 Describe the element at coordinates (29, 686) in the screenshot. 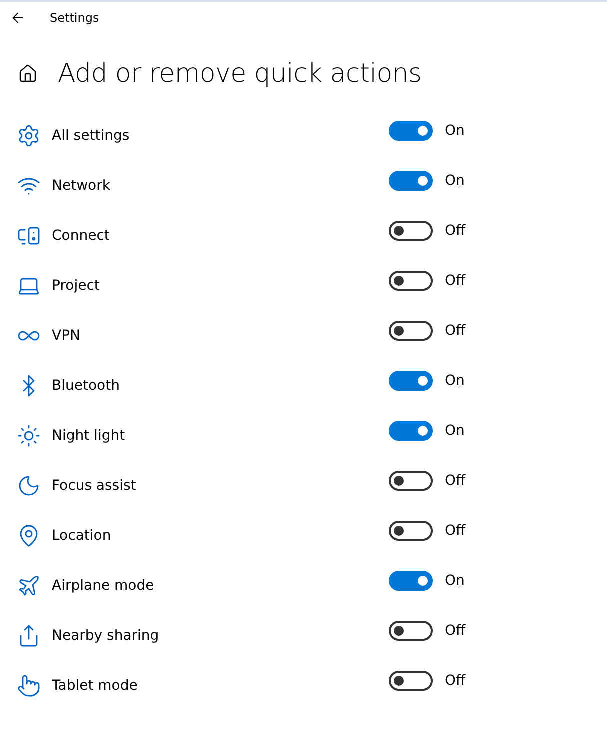

I see `pointer-hand-icon` at that location.